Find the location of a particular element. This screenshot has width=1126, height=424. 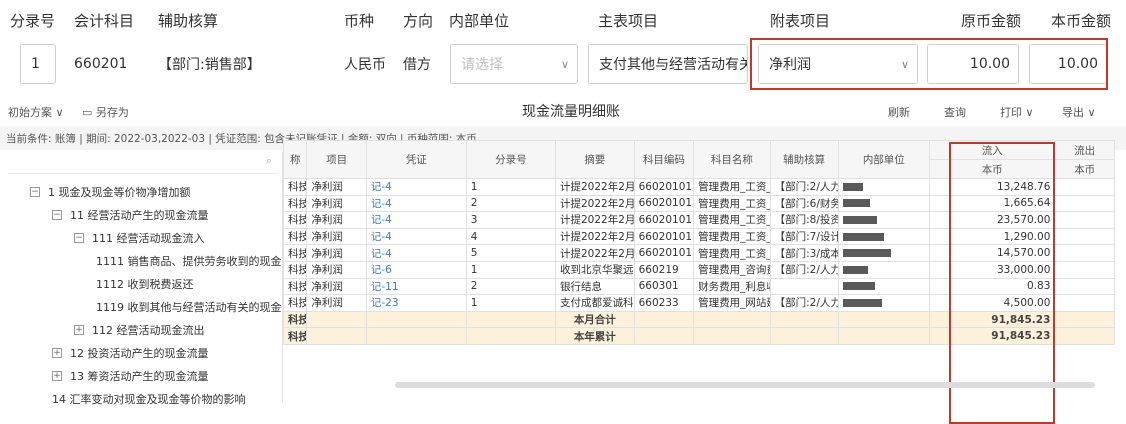

col-orig-amount-header: 原币金额 is located at coordinates (991, 21).